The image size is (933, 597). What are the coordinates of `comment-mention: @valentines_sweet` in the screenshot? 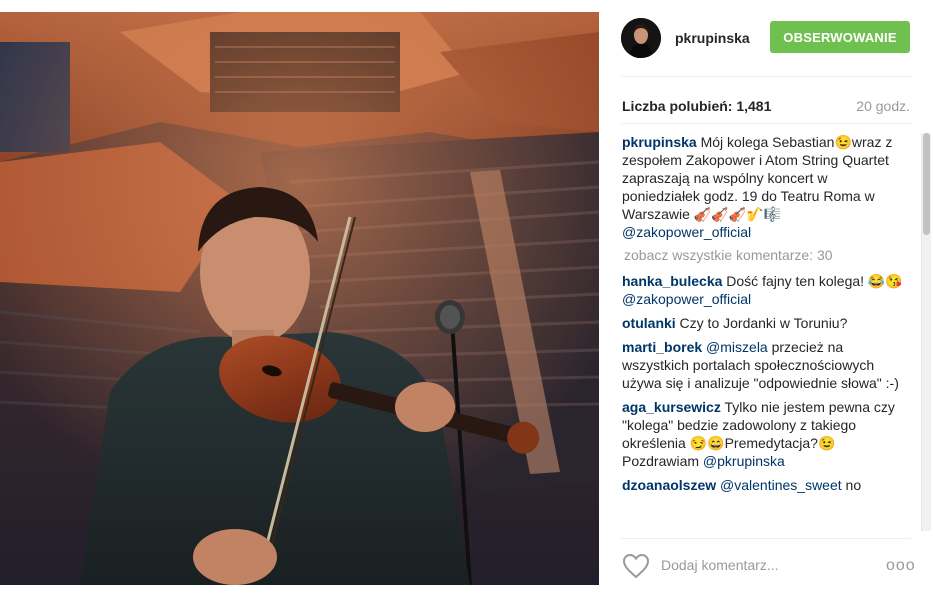 It's located at (781, 485).